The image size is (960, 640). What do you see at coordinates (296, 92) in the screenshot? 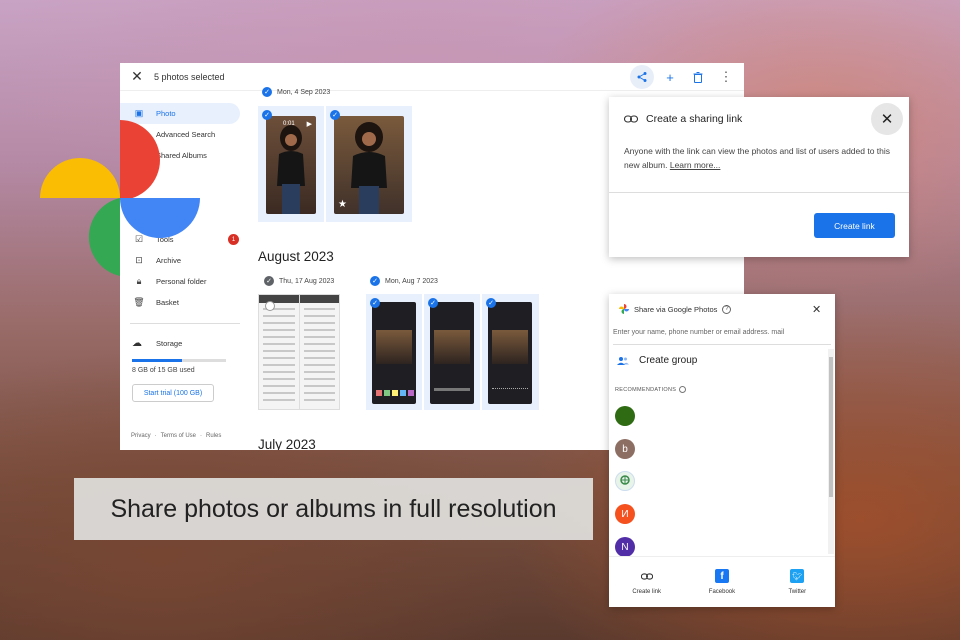
I see `date-header-sep4: ✓ Mon, 4 Sep 2023` at bounding box center [296, 92].